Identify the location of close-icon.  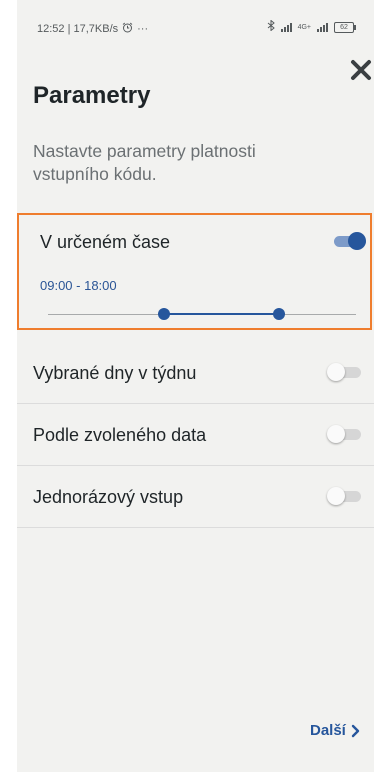
(361, 70).